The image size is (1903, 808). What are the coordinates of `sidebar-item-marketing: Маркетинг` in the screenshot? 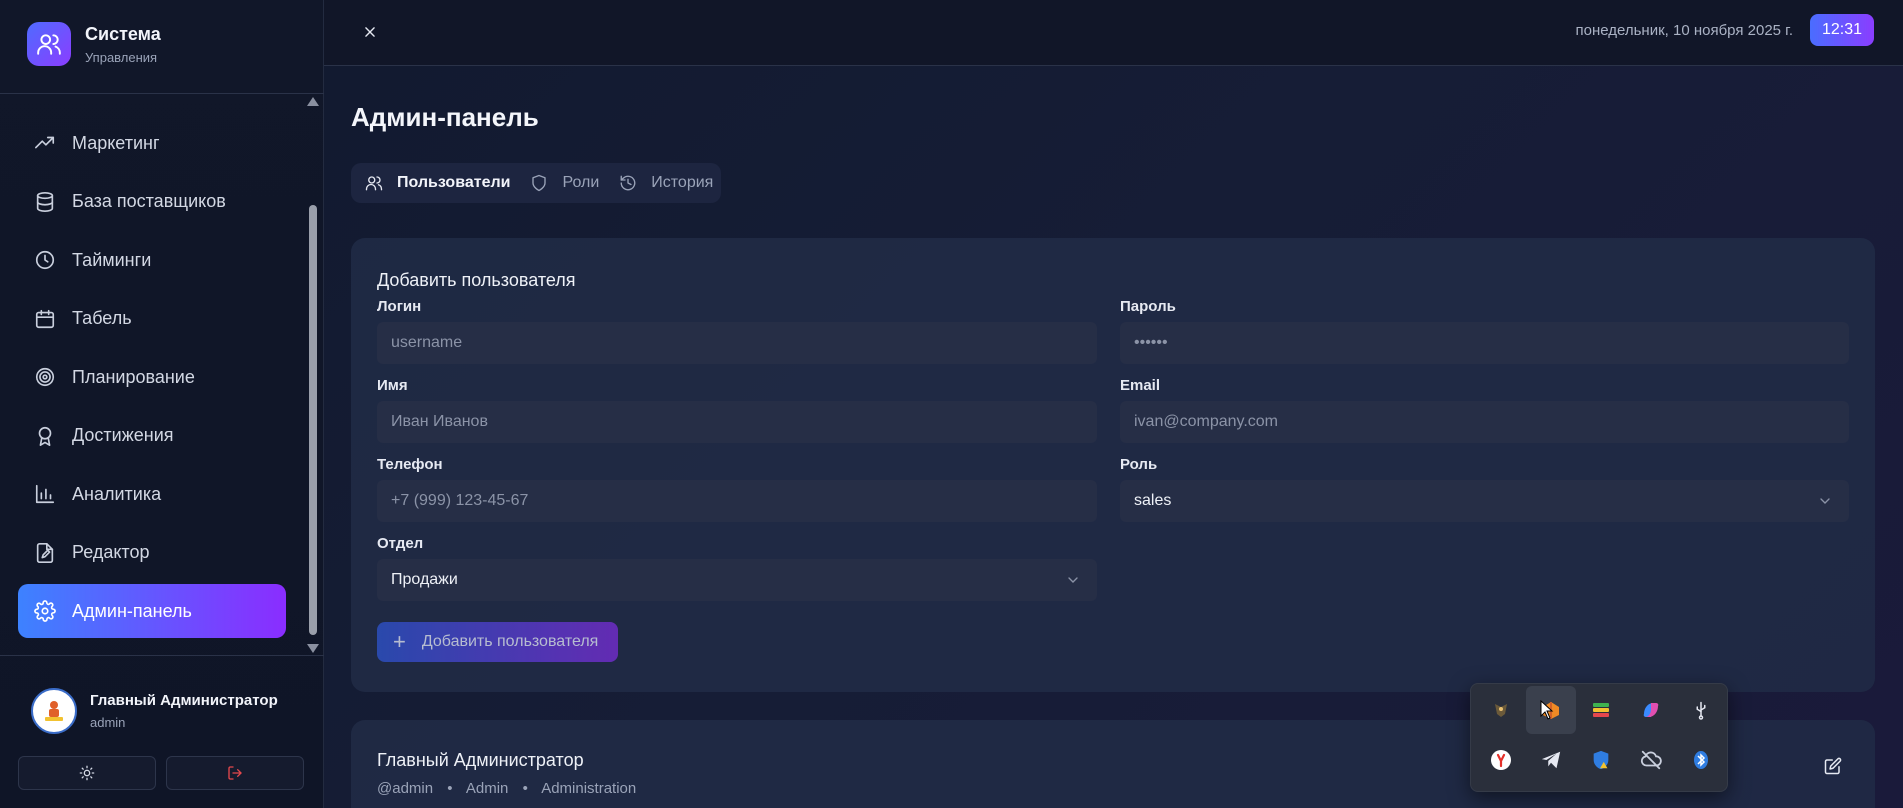 It's located at (152, 143).